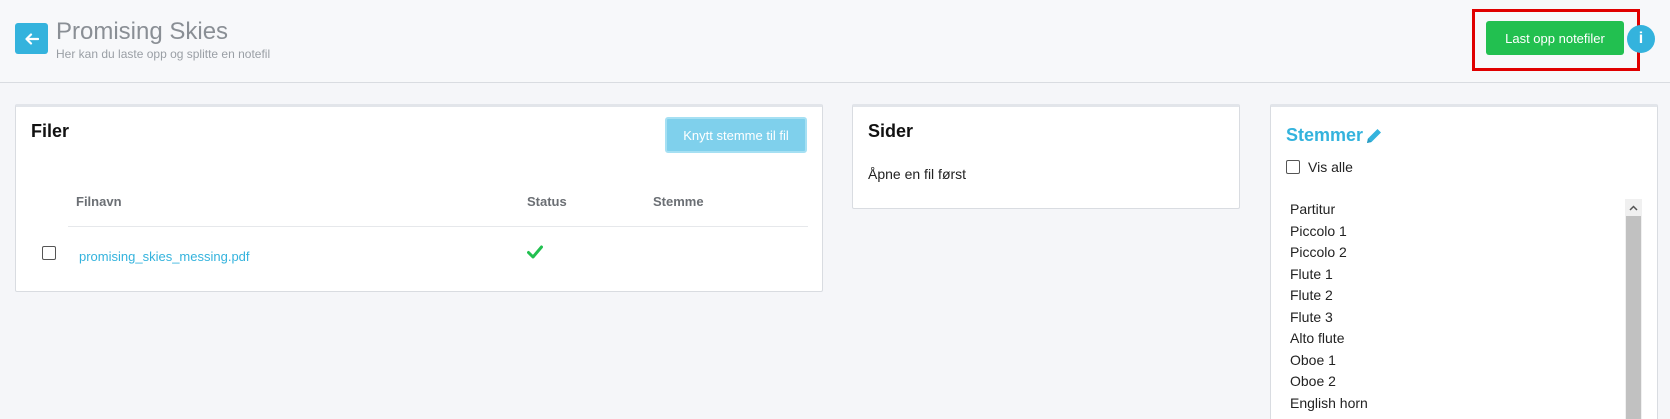 The image size is (1670, 419). I want to click on show-all-label: Vis alle, so click(1330, 167).